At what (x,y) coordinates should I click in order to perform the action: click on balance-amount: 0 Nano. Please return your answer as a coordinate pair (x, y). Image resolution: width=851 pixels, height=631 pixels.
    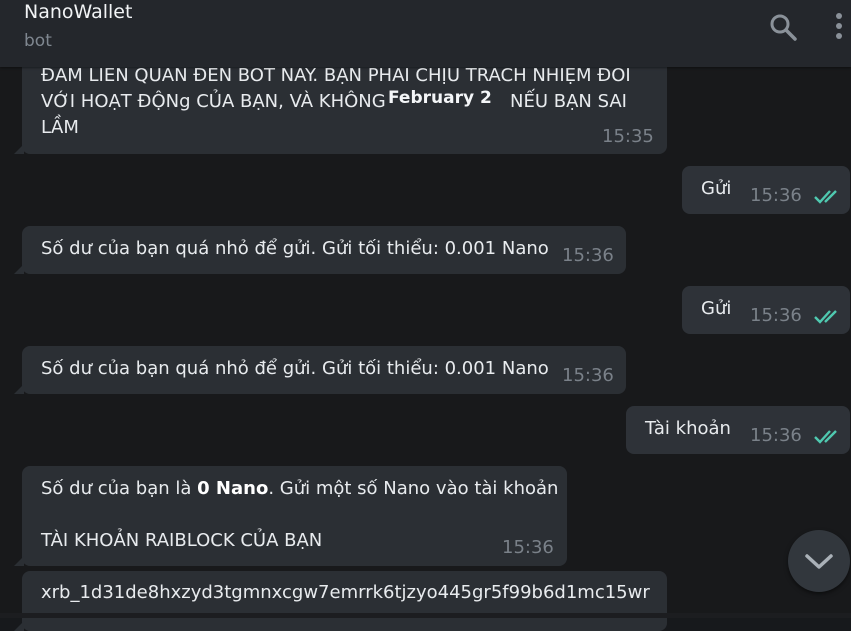
    Looking at the image, I should click on (233, 488).